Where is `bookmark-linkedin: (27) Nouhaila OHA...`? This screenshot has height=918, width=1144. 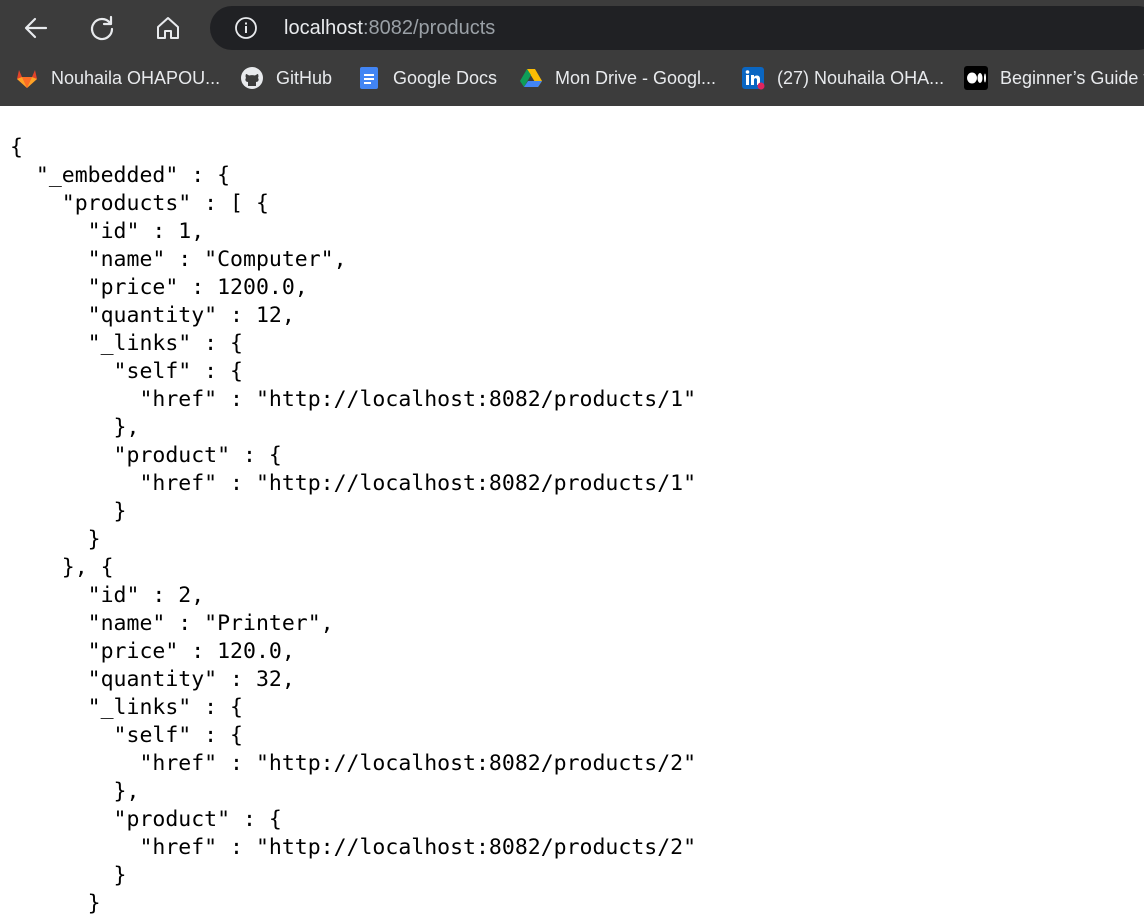 bookmark-linkedin: (27) Nouhaila OHA... is located at coordinates (842, 78).